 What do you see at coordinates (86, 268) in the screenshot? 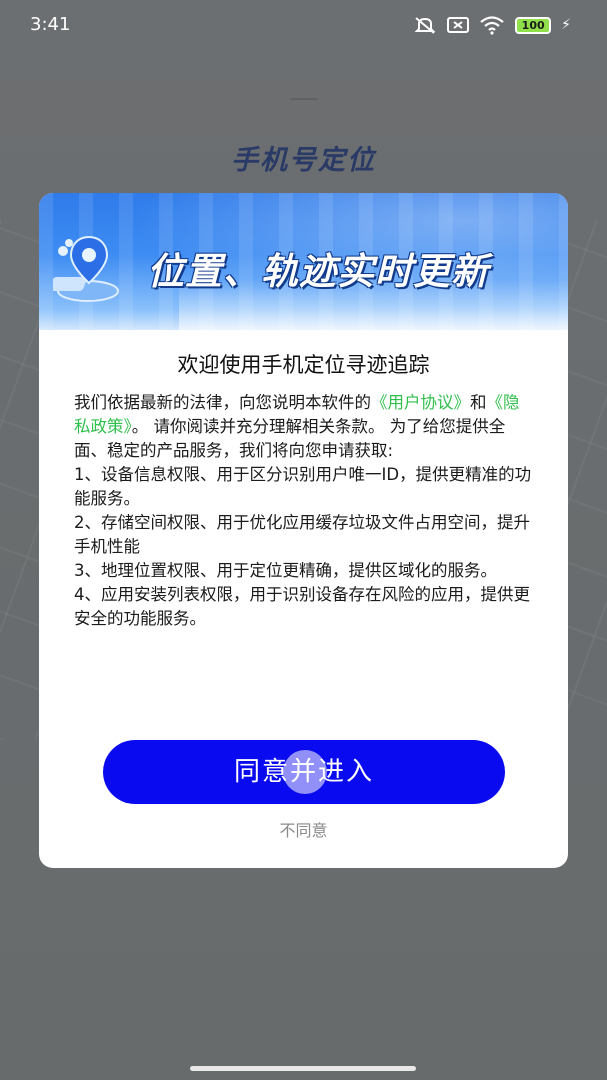
I see `location-pin-icon` at bounding box center [86, 268].